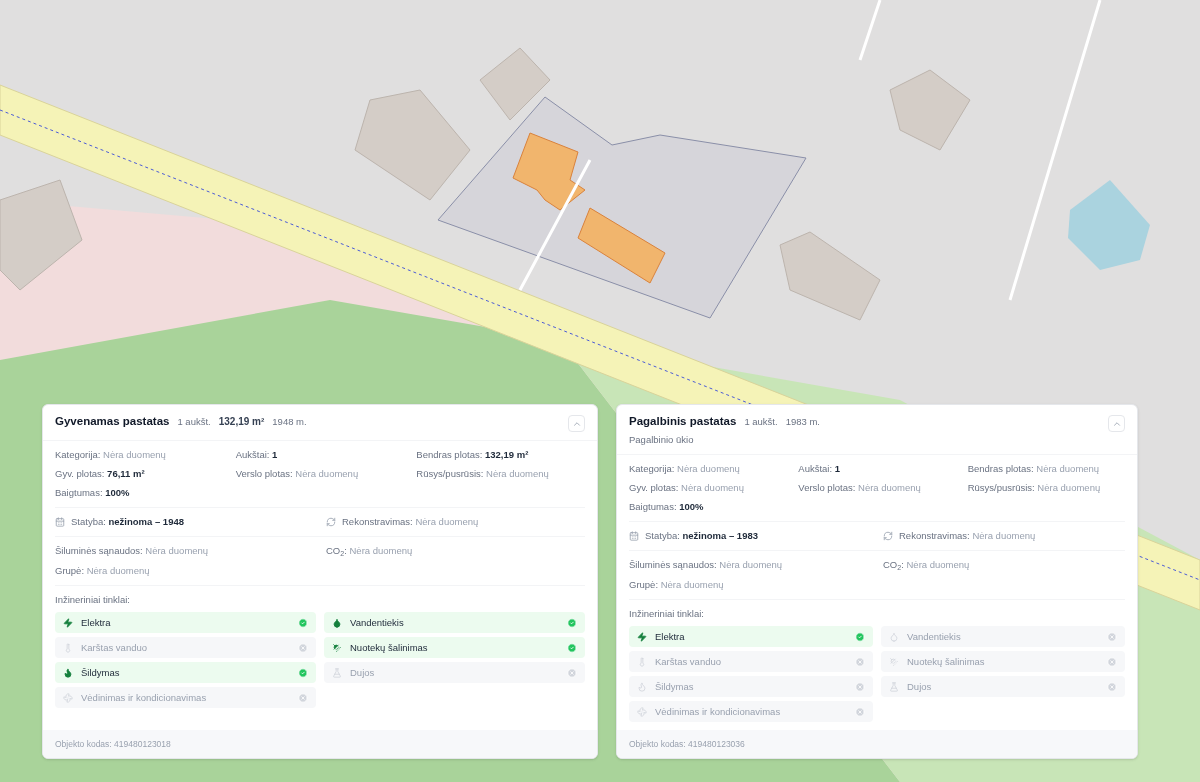 The width and height of the screenshot is (1200, 782). I want to click on card-meta: 132,19 m², so click(241, 422).